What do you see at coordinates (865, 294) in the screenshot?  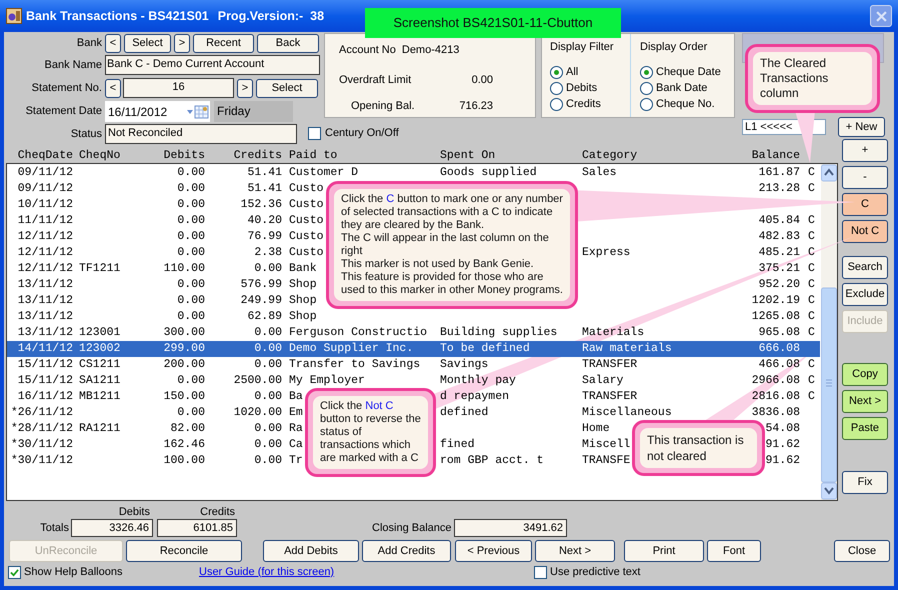 I see `button: Exclude` at bounding box center [865, 294].